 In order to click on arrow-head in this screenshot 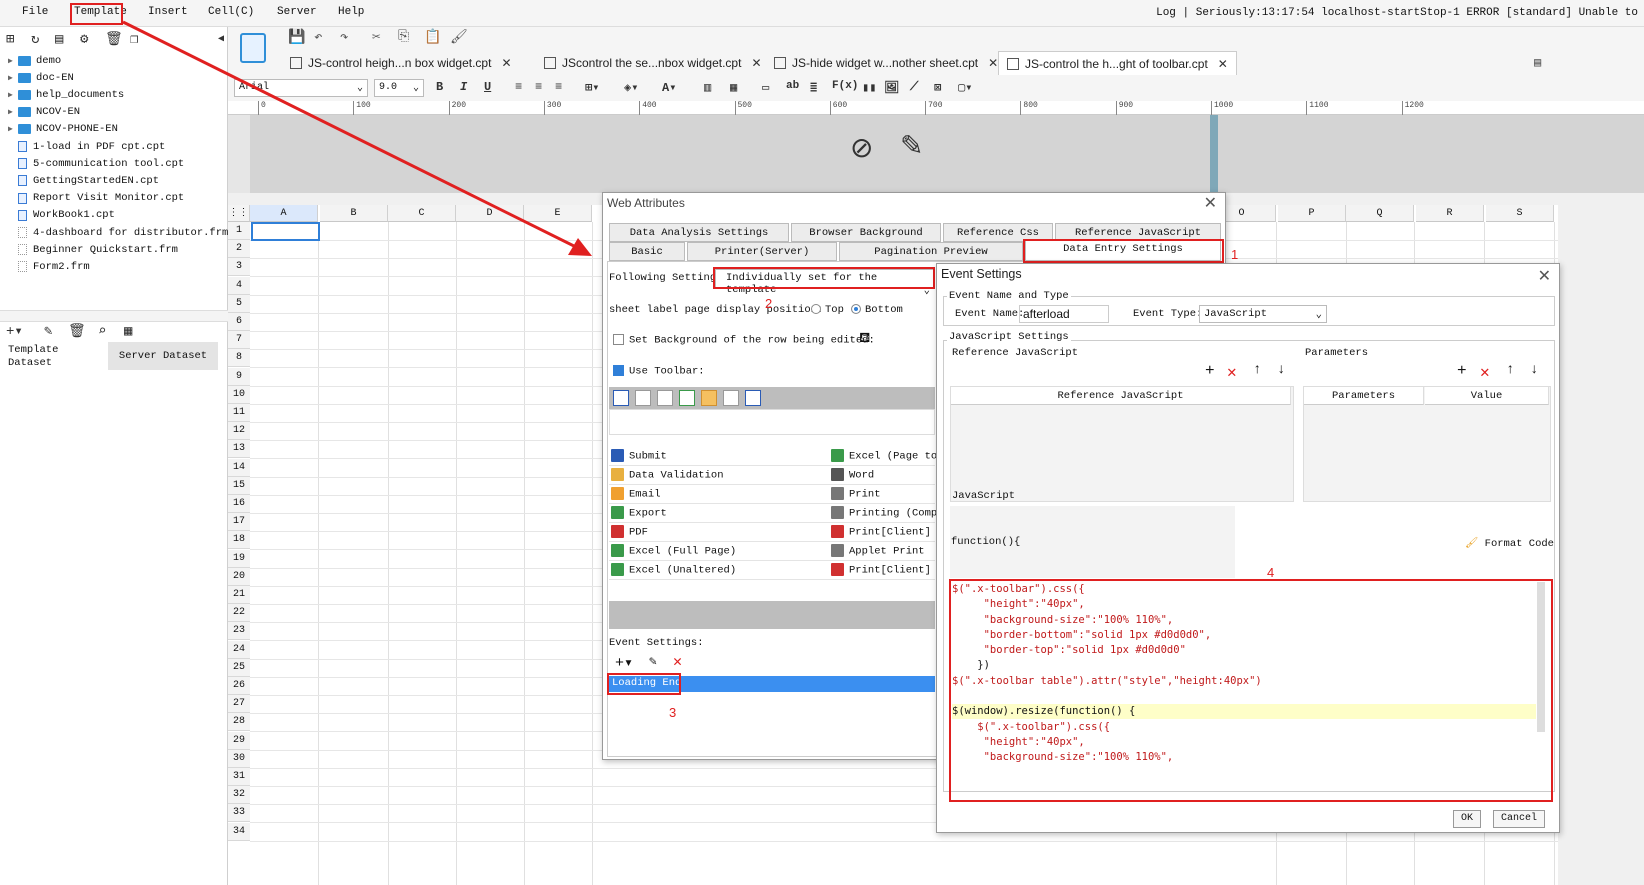, I will do `click(580, 247)`.